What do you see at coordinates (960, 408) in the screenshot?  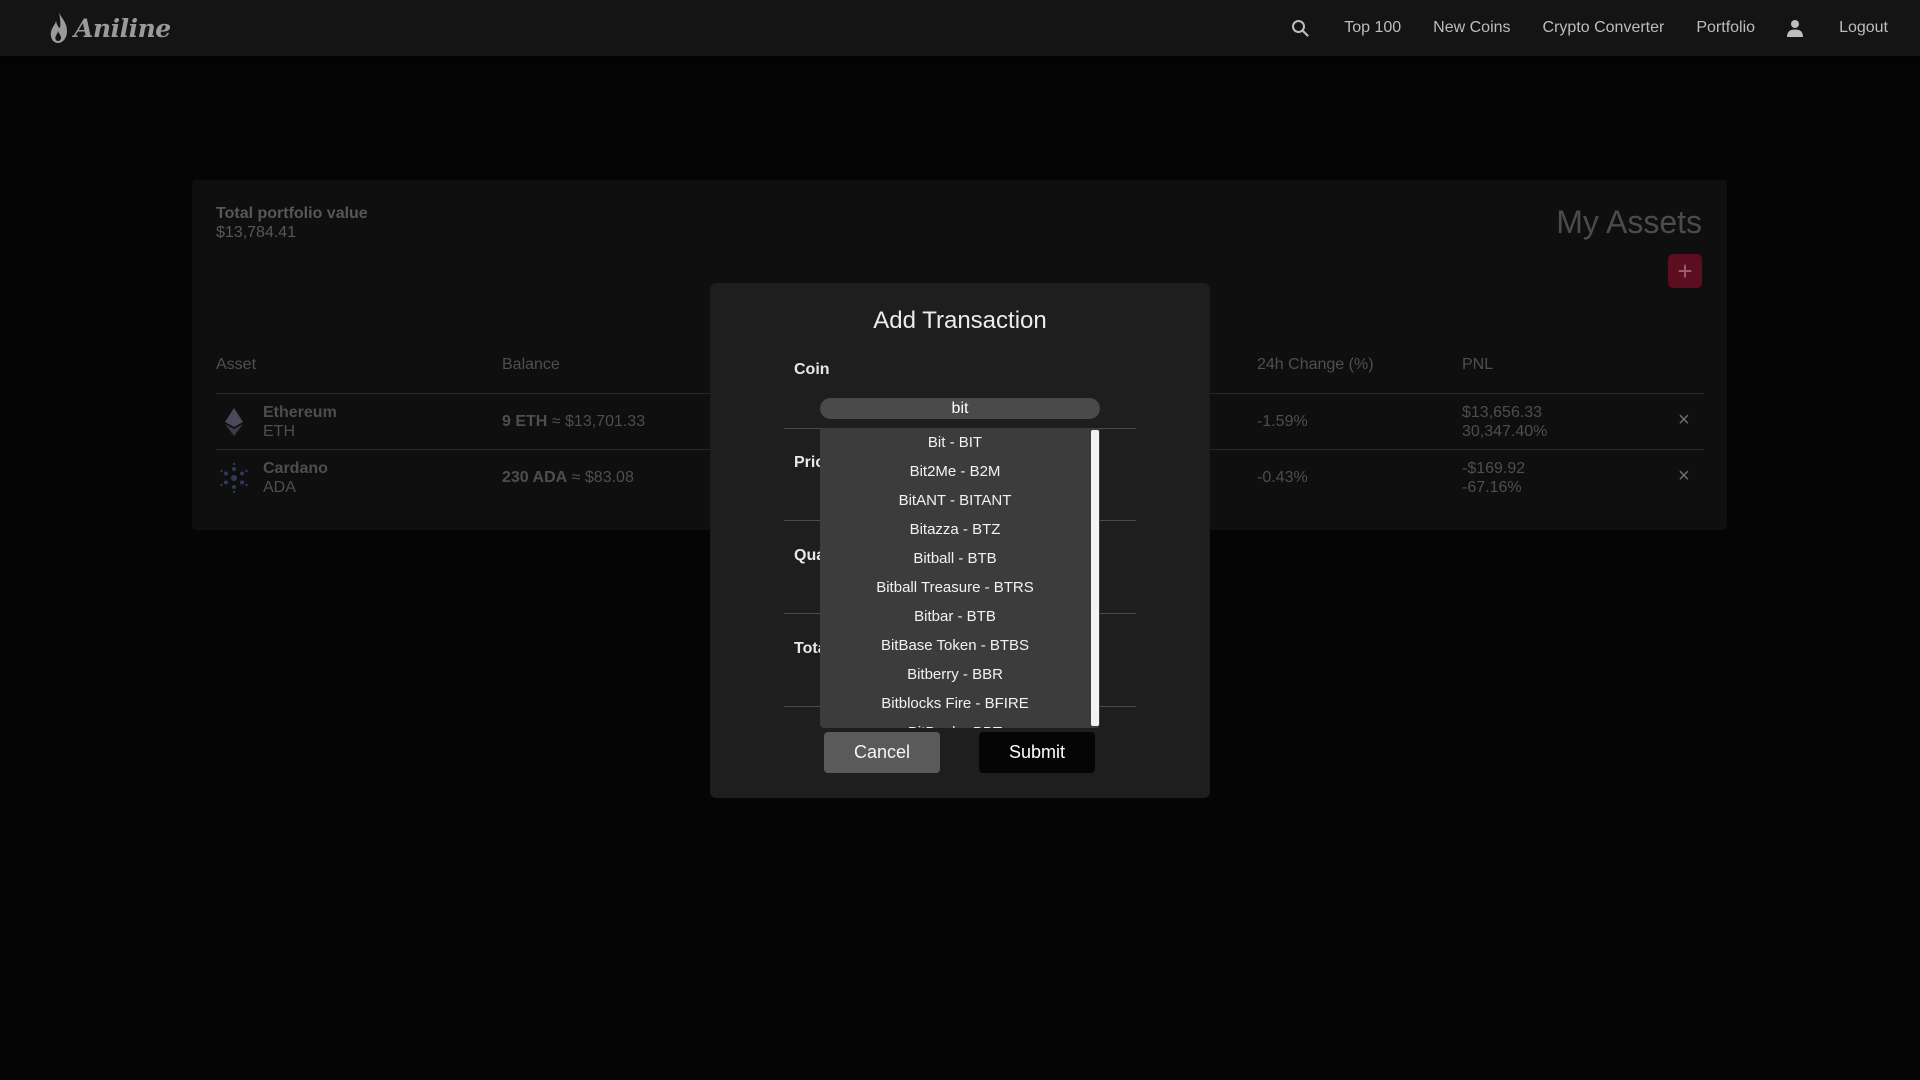 I see `coin-search-input` at bounding box center [960, 408].